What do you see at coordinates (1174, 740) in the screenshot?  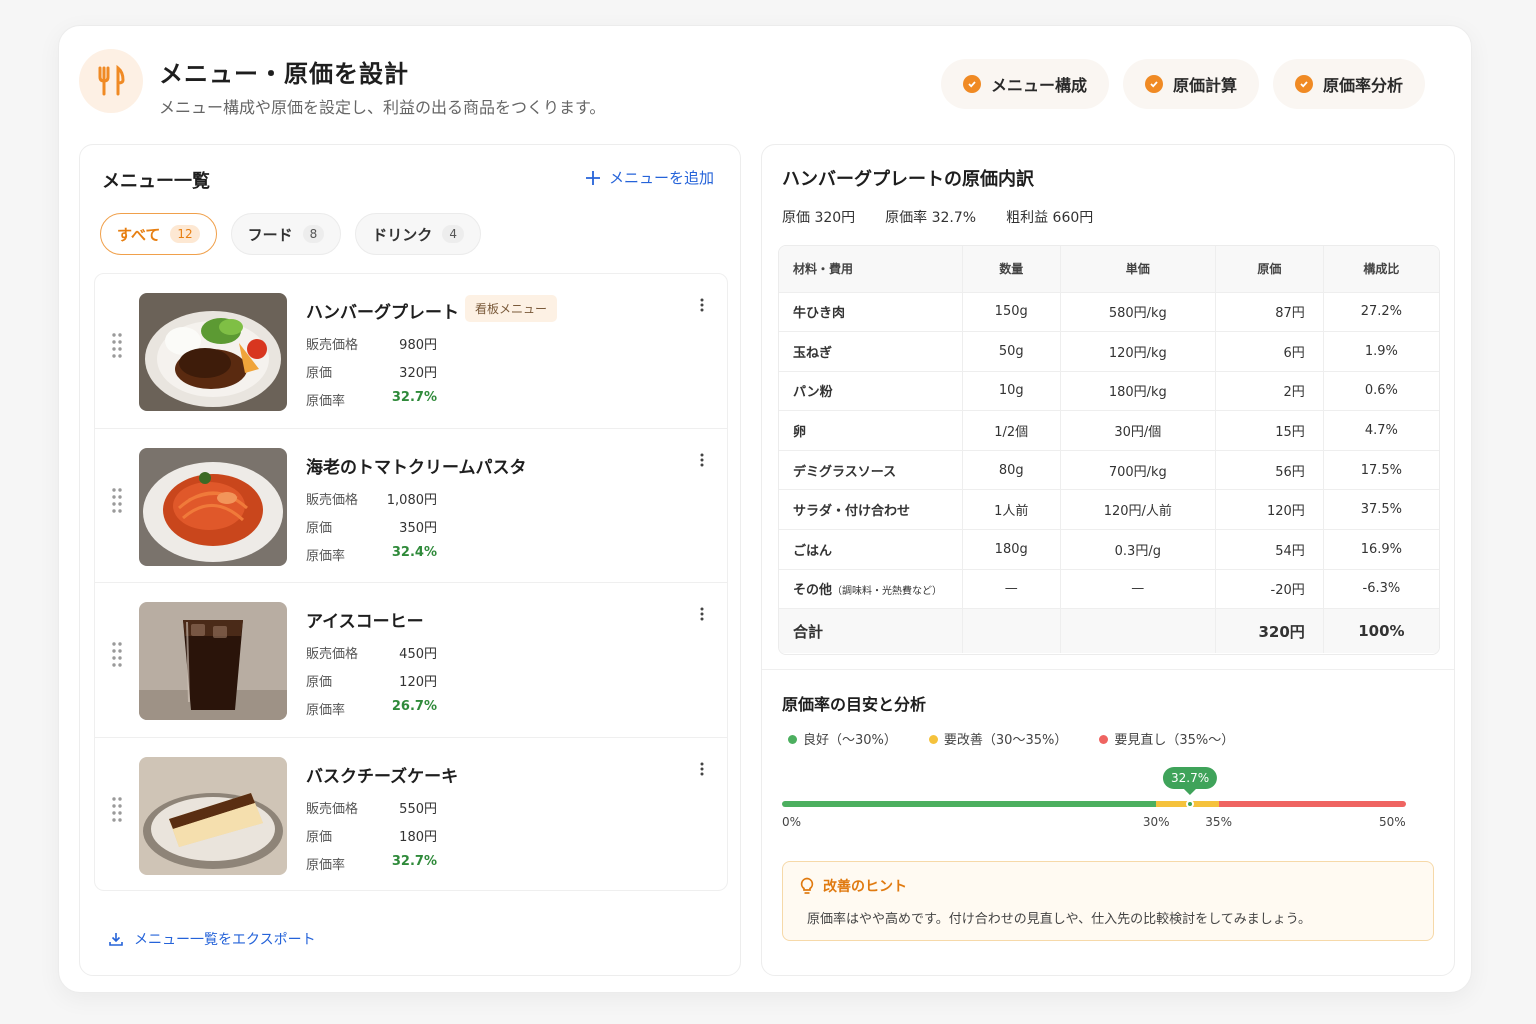 I see `legend-label: 要見直し（35%〜）` at bounding box center [1174, 740].